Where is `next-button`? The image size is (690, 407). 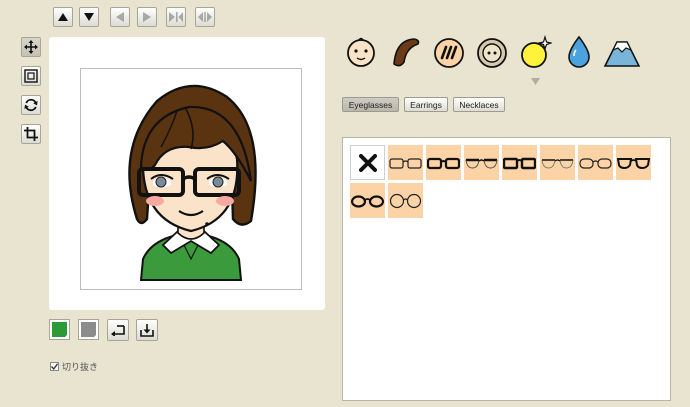
next-button is located at coordinates (147, 17).